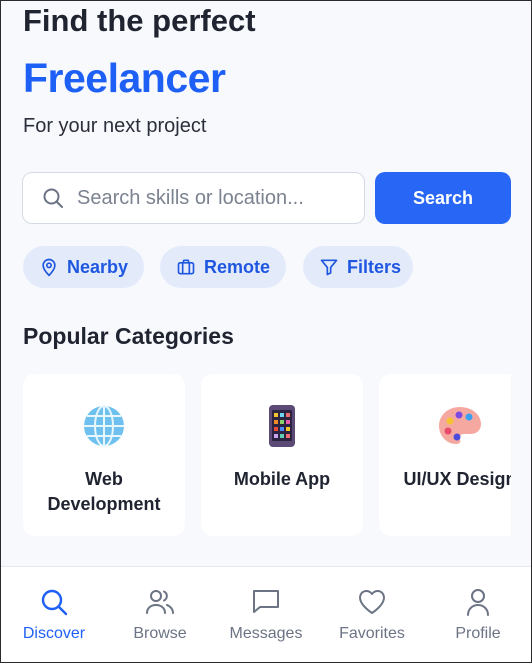 The width and height of the screenshot is (532, 663). I want to click on tab-browse: Browse, so click(160, 614).